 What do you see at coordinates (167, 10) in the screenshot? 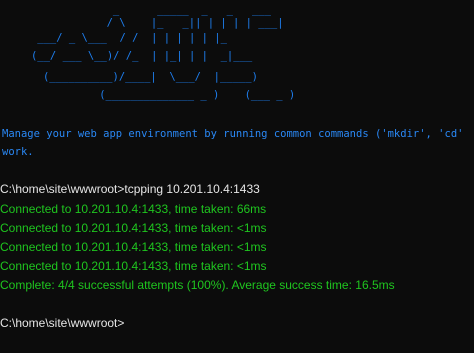
I see `ascii-logo-line: _ _____ _ _ ___` at bounding box center [167, 10].